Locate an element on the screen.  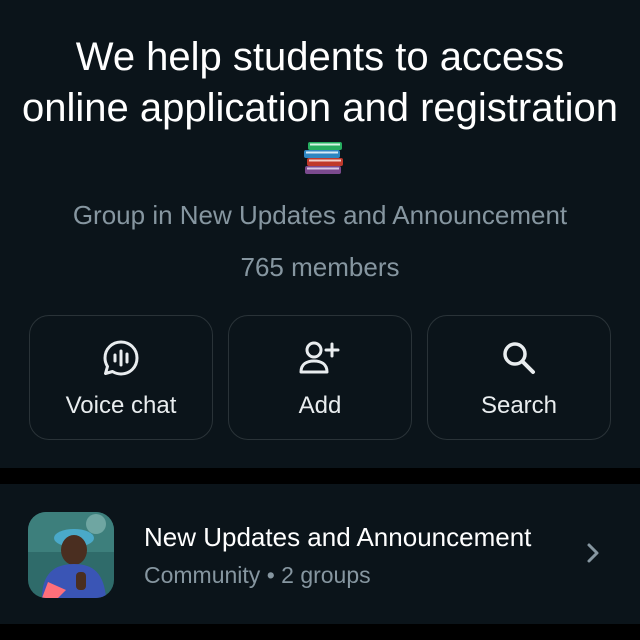
community-avatar-image is located at coordinates (71, 555).